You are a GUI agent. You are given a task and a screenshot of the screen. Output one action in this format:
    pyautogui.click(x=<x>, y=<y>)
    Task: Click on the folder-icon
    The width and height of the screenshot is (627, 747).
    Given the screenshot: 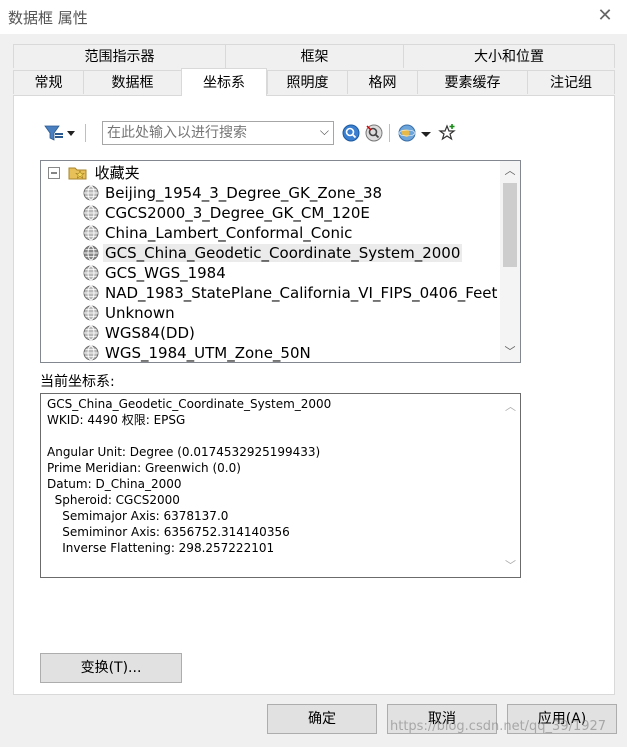 What is the action you would take?
    pyautogui.click(x=77, y=173)
    